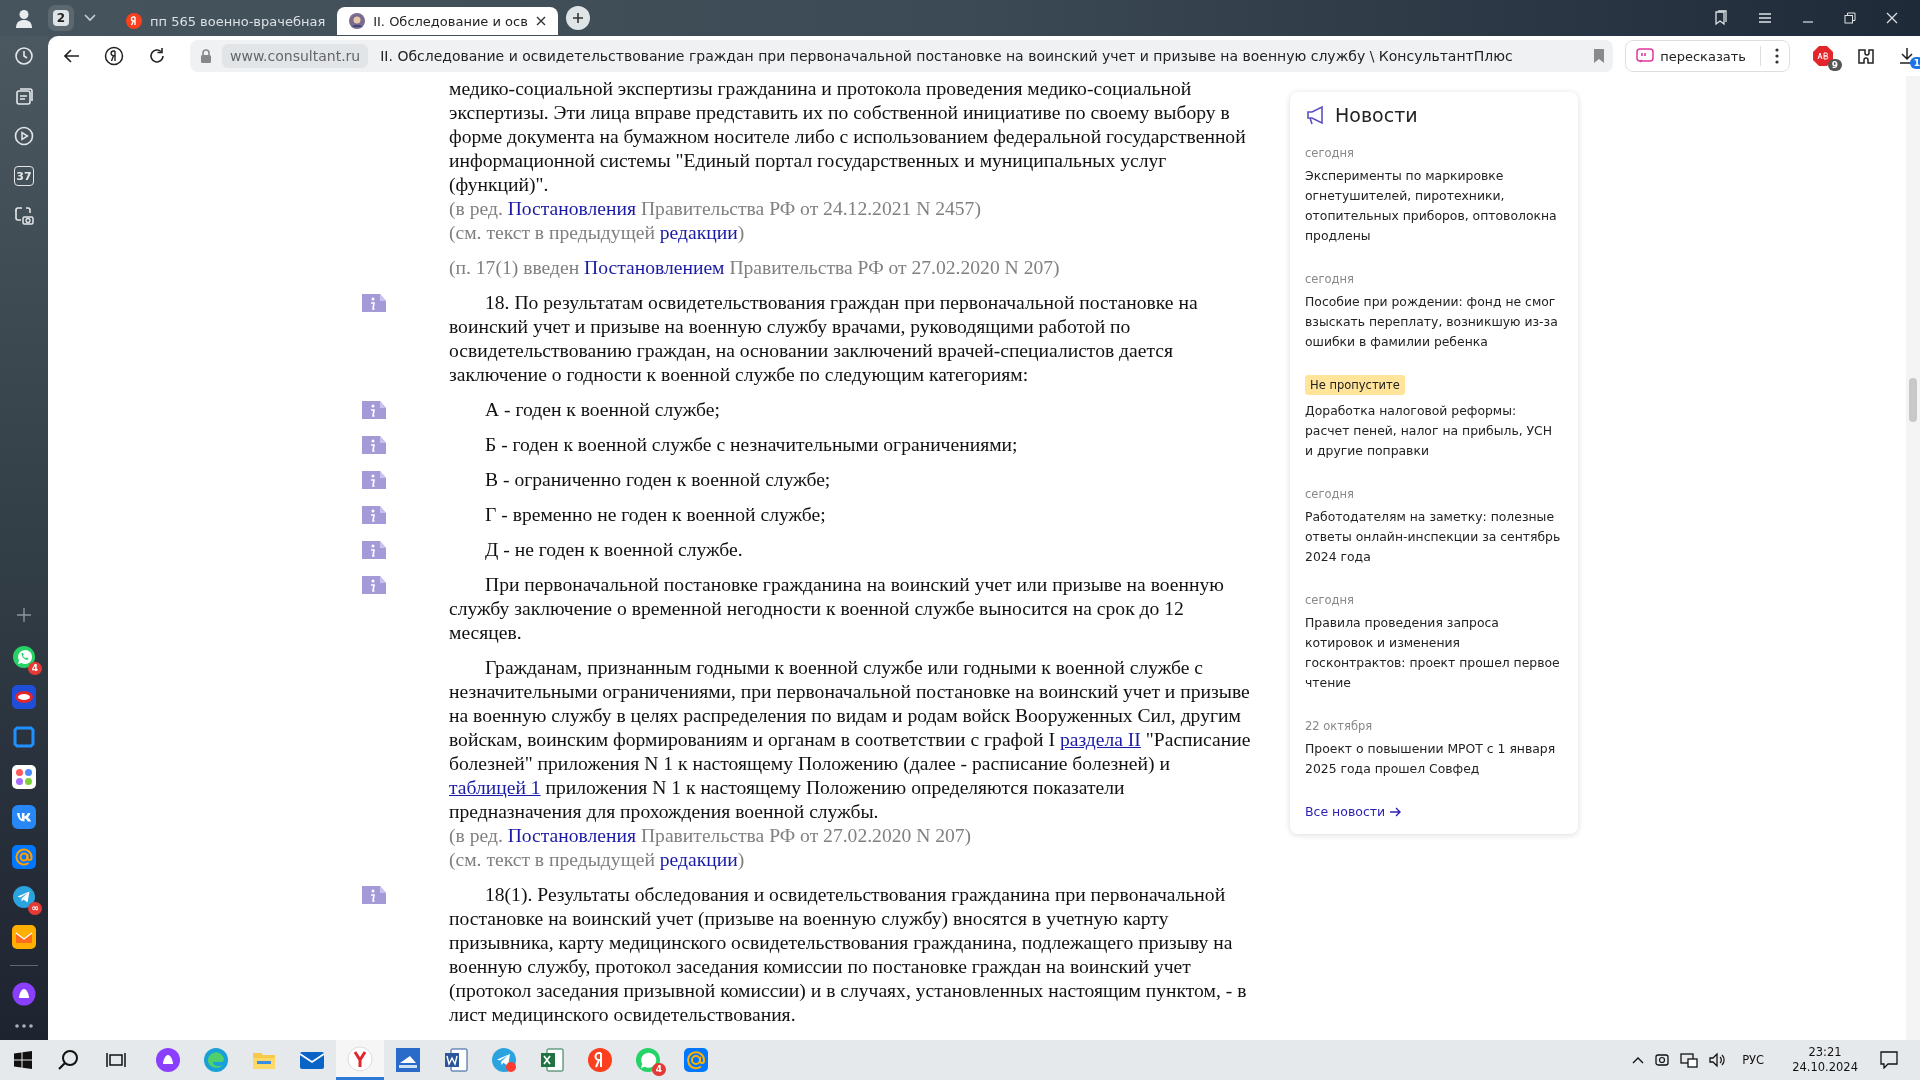 This screenshot has height=1080, width=1920. Describe the element at coordinates (711, 836) in the screenshot. I see `amendment-note: (в ред. Постановления Правительства РФ от 27.02.2020 N 207)` at that location.